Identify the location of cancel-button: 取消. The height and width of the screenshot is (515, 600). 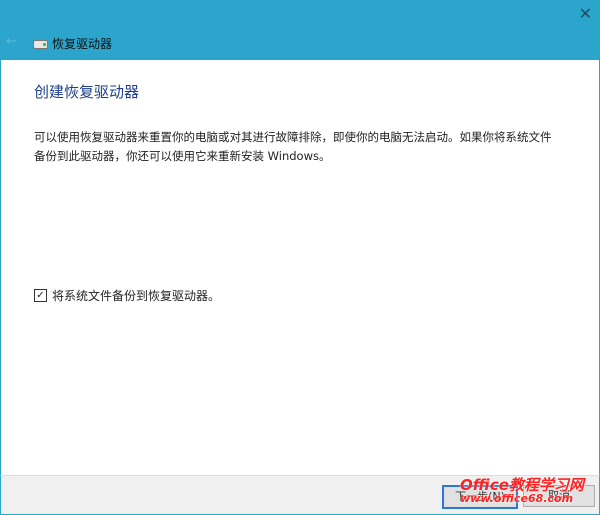
(559, 496).